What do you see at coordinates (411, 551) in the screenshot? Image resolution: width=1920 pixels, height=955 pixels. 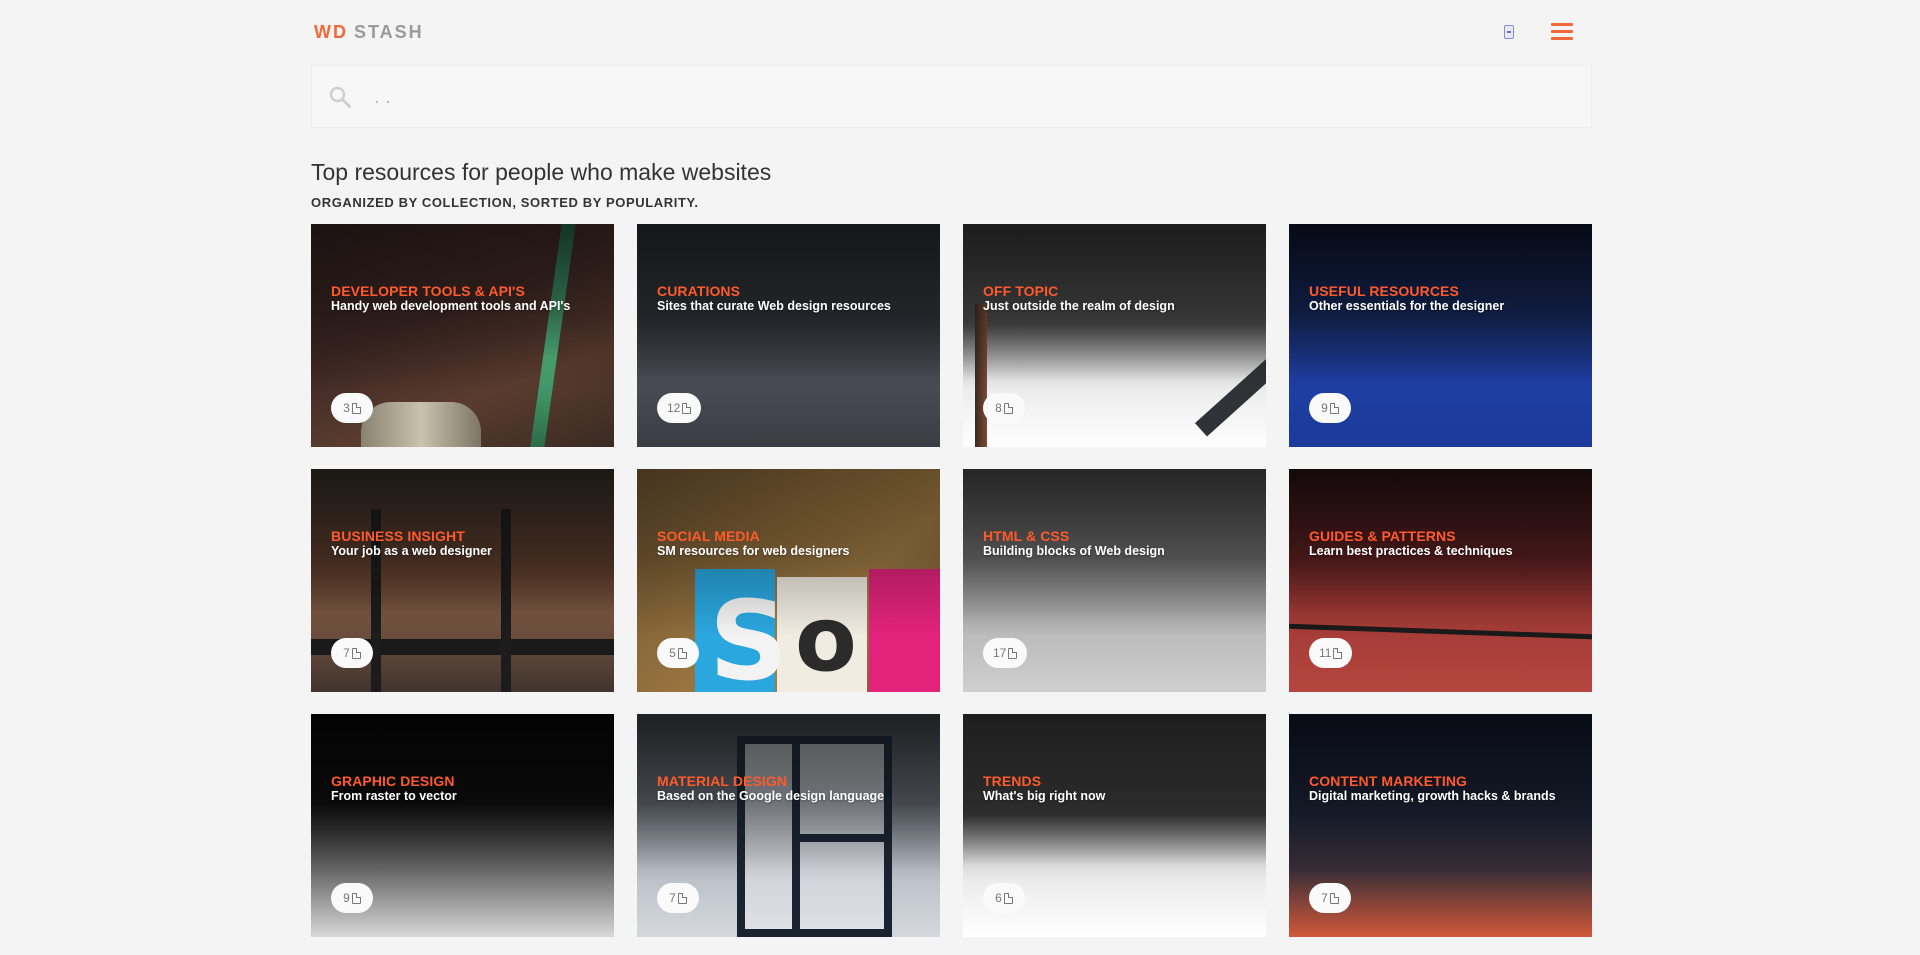 I see `collection-description: Your job as a web designer` at bounding box center [411, 551].